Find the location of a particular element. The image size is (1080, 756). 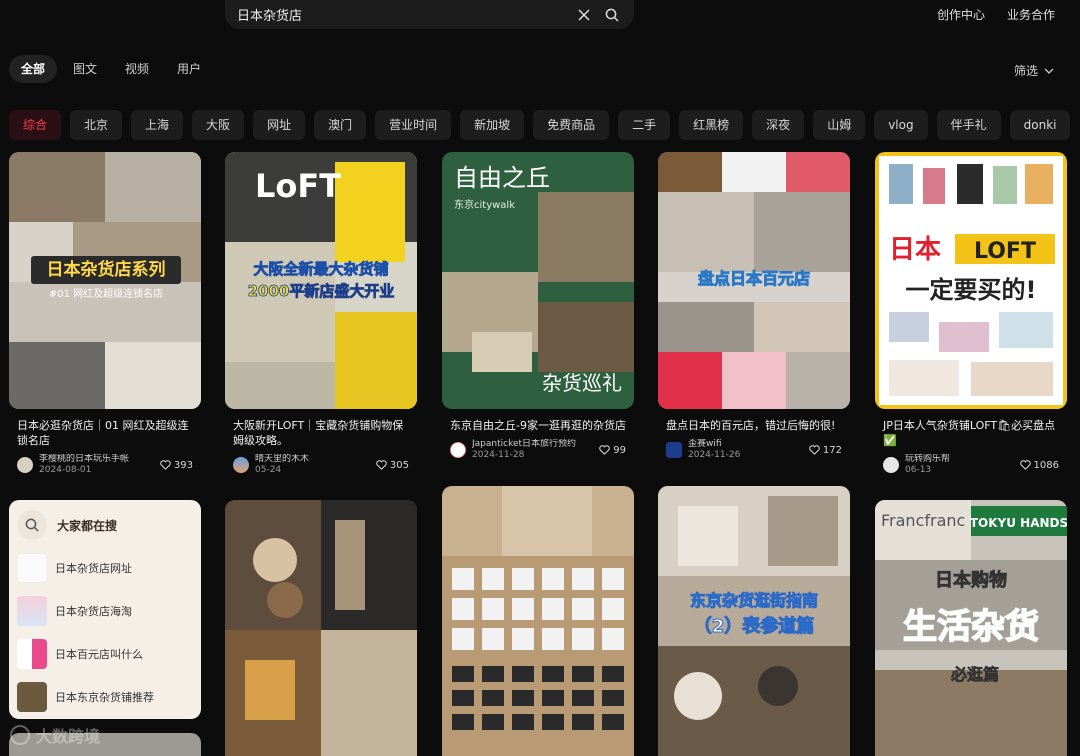

tab-image-text: 图文 is located at coordinates (85, 69).